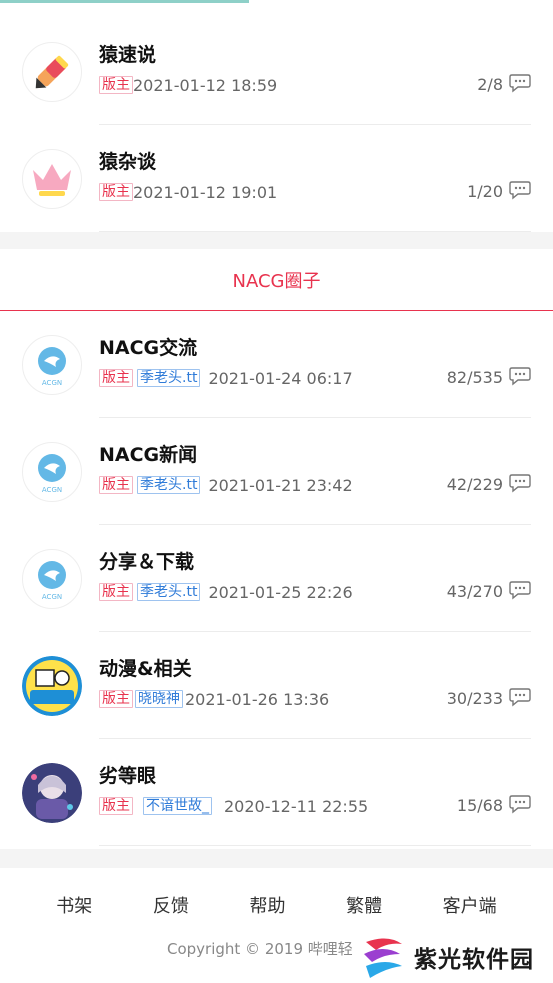 This screenshot has width=553, height=983. I want to click on post-count: 2/8, so click(490, 84).